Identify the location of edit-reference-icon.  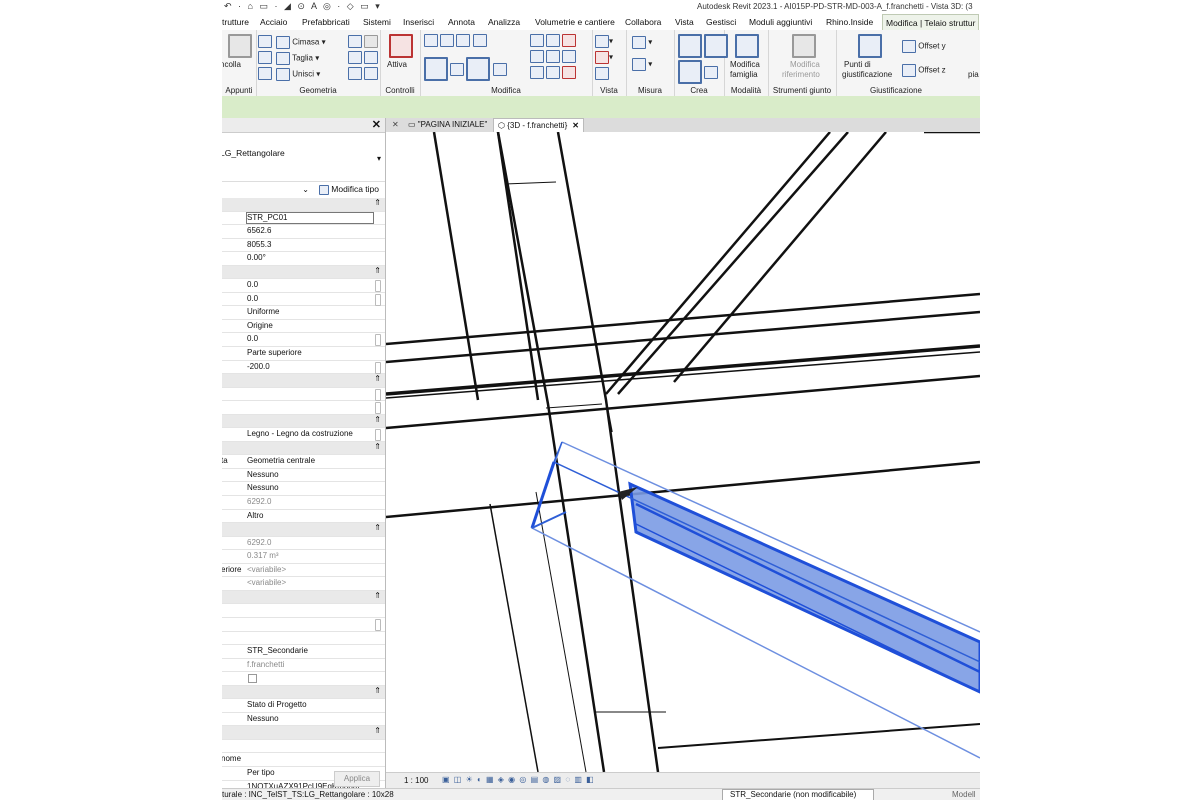
(804, 46).